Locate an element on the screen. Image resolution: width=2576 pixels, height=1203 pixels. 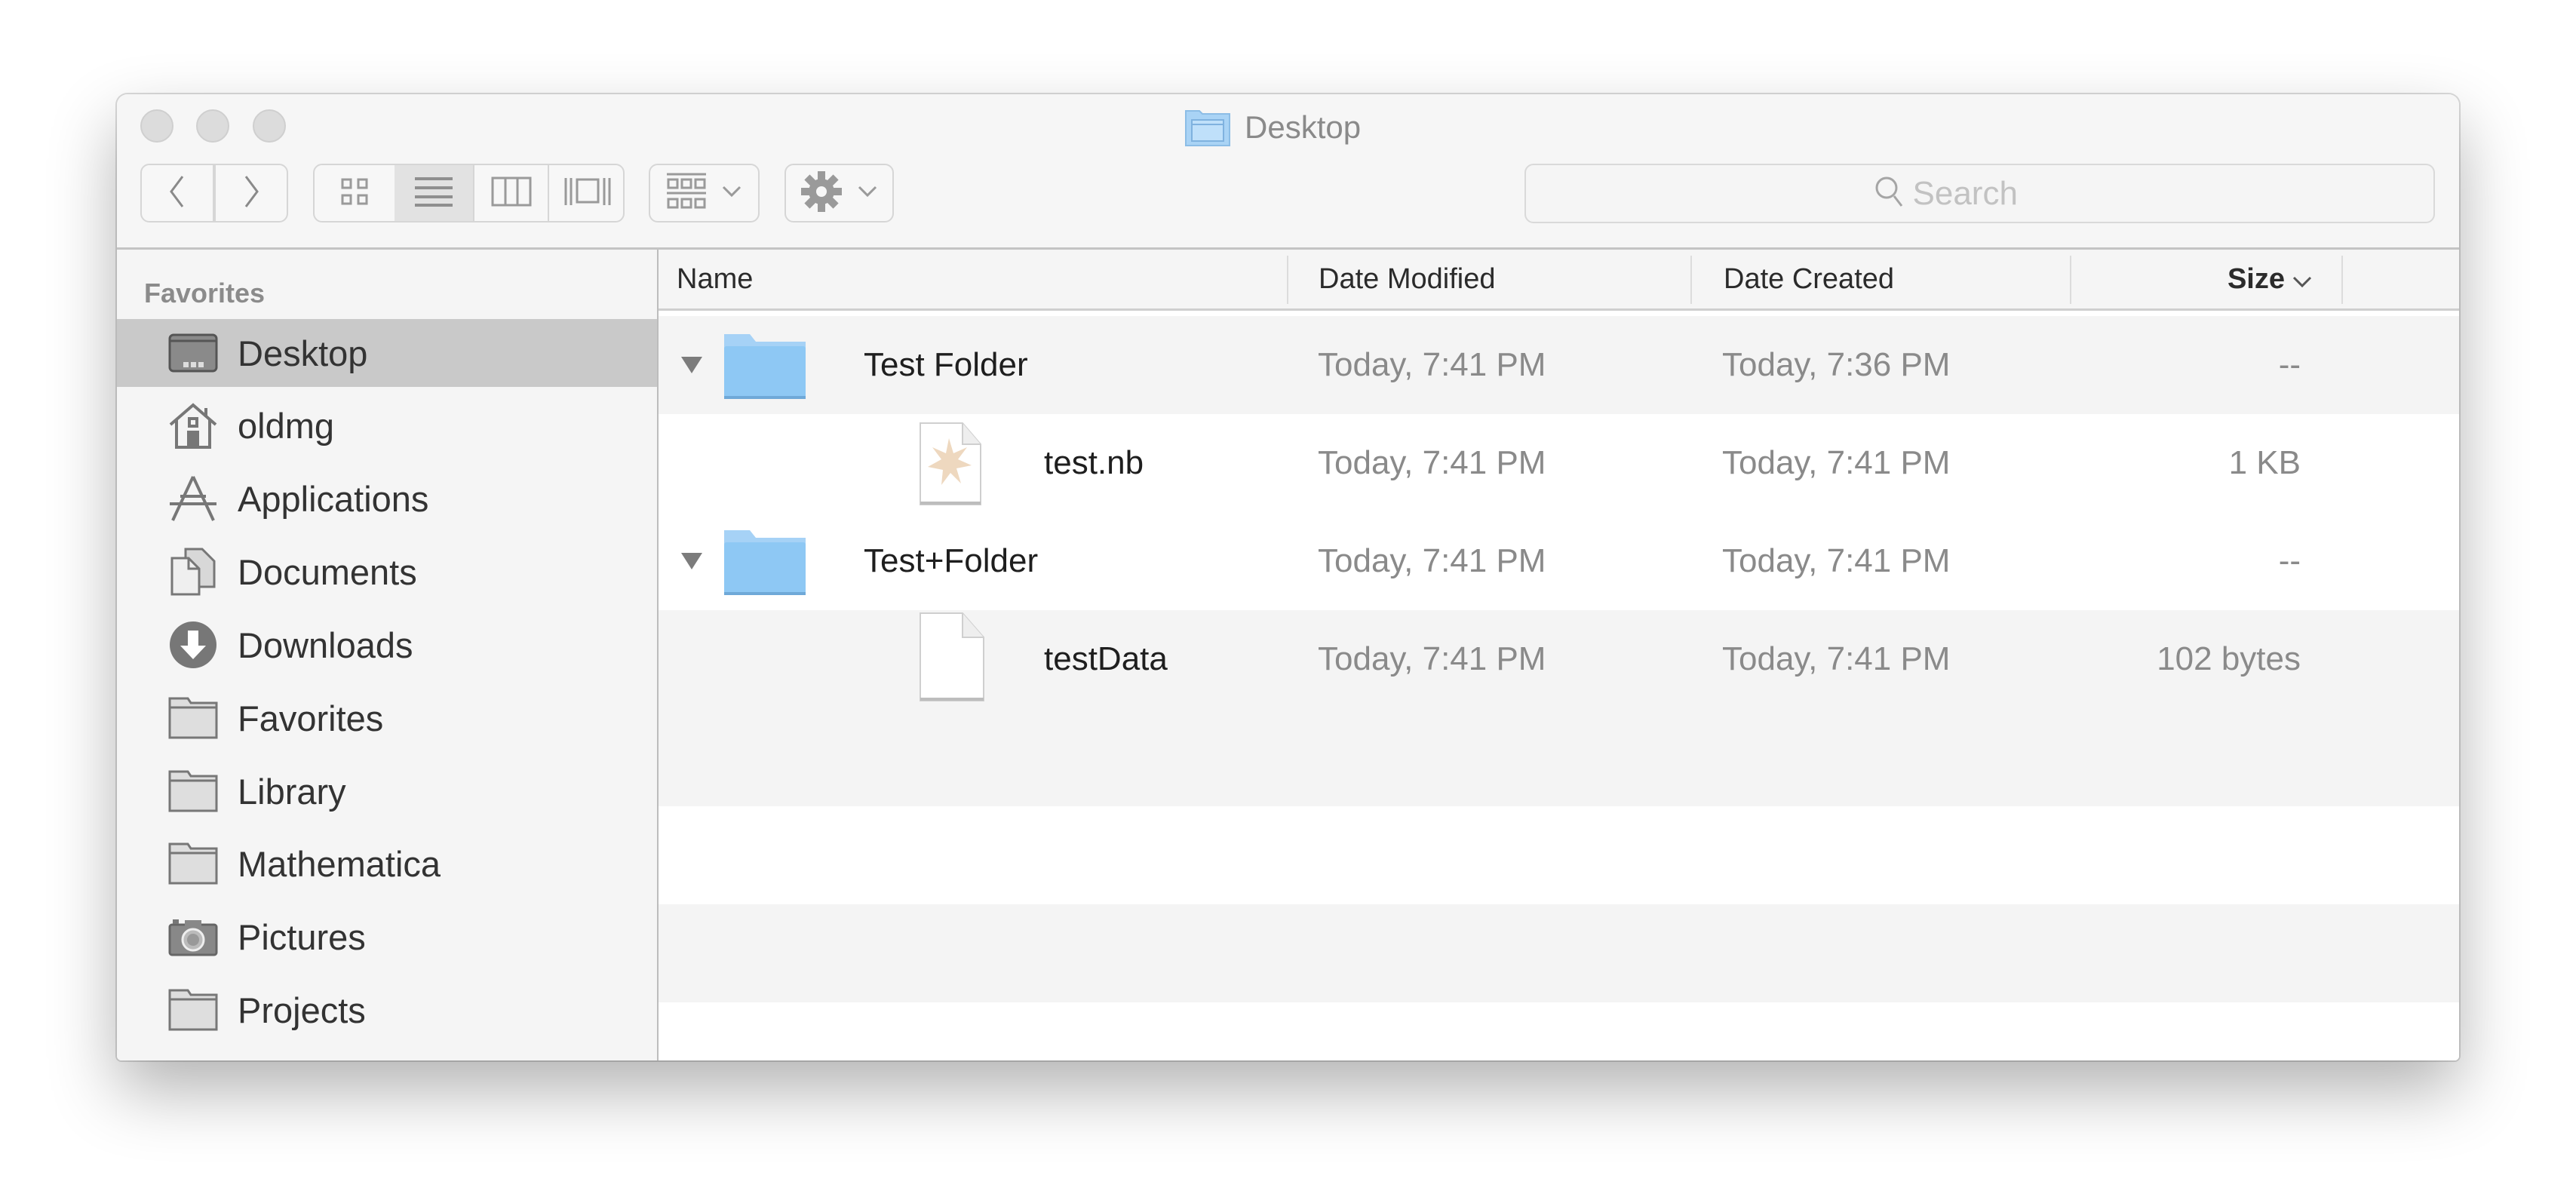
column-header-size-label: Size is located at coordinates (2256, 278).